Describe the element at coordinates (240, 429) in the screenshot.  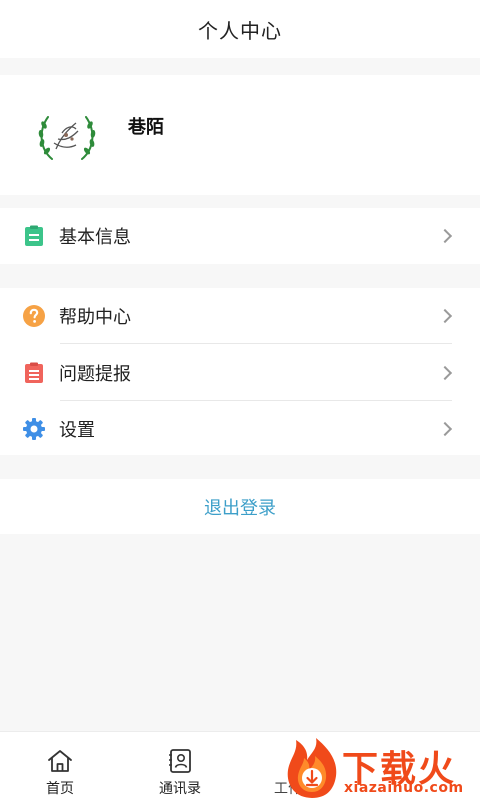
I see `menu-item-settings: 设置` at that location.